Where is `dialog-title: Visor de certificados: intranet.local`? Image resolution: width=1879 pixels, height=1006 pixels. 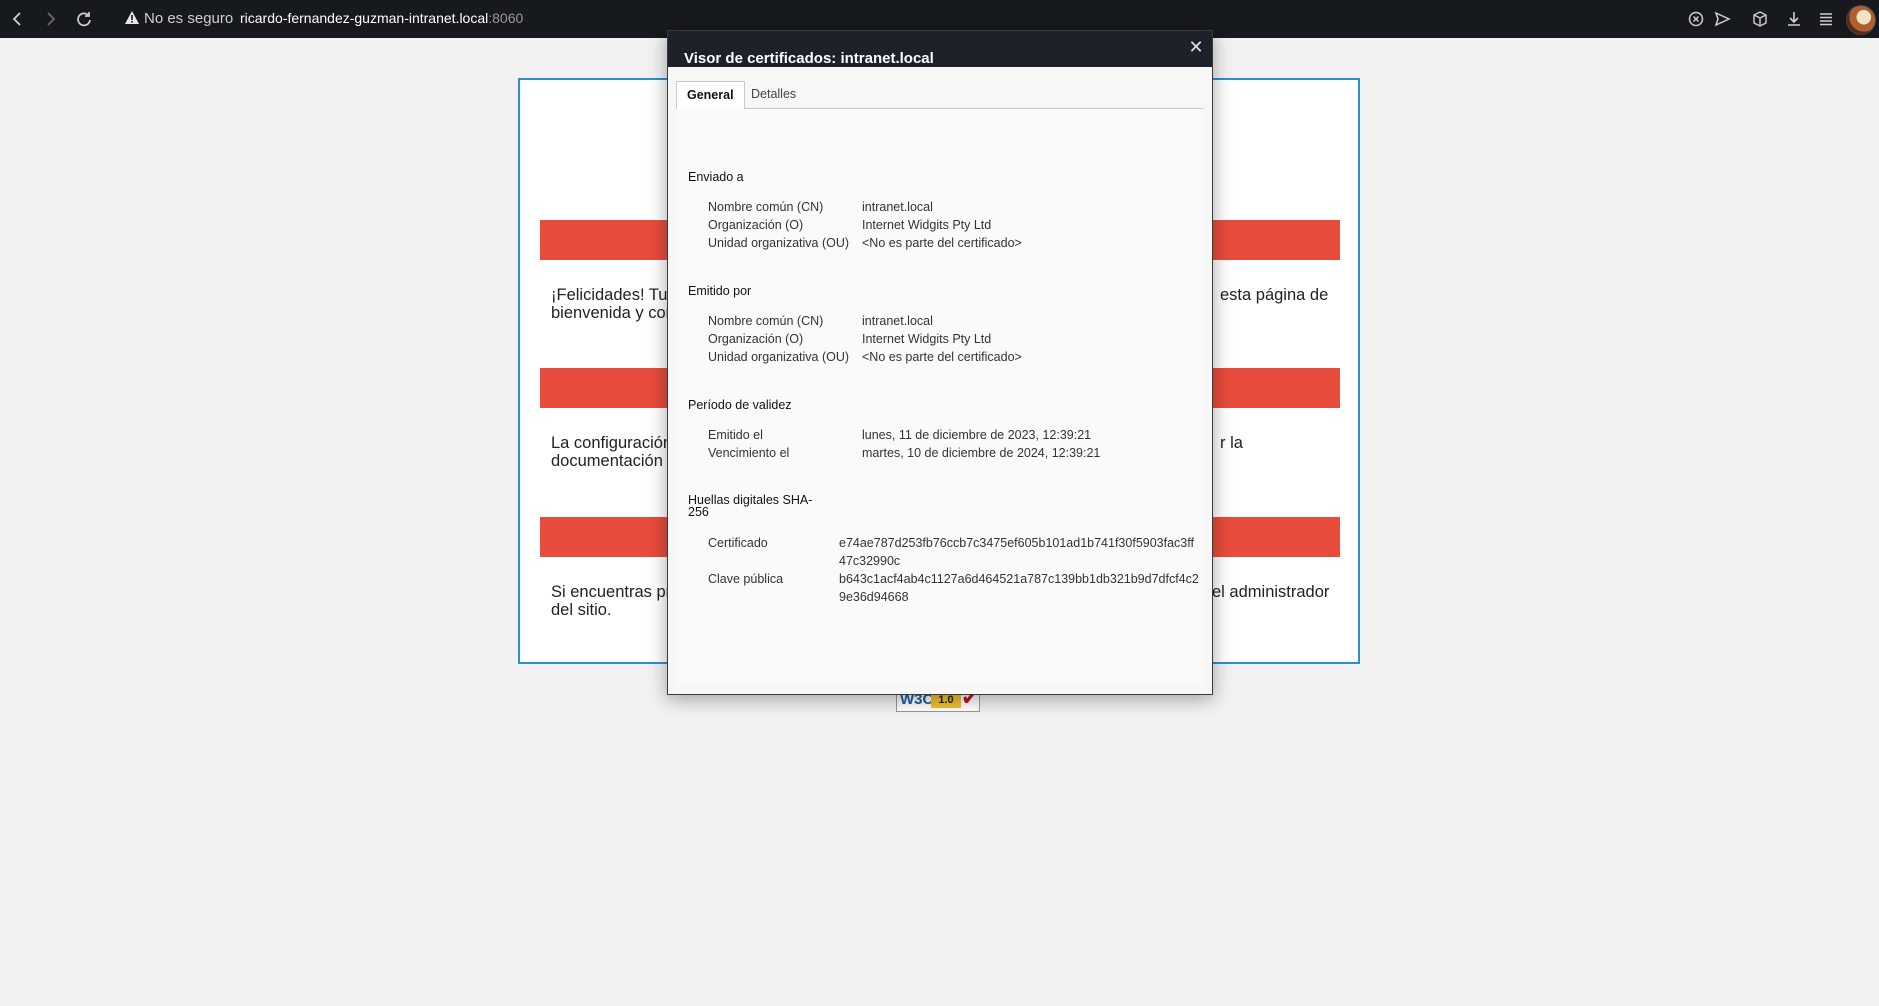 dialog-title: Visor de certificados: intranet.local is located at coordinates (809, 58).